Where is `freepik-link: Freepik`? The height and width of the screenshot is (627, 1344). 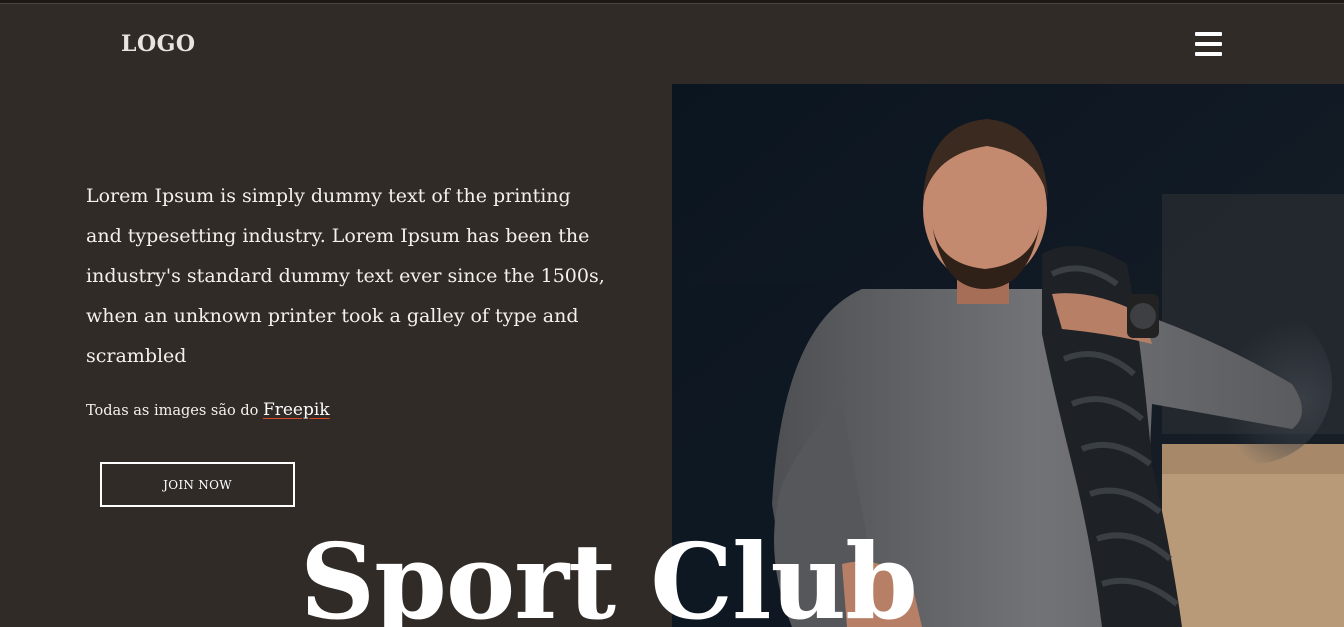
freepik-link: Freepik is located at coordinates (296, 410).